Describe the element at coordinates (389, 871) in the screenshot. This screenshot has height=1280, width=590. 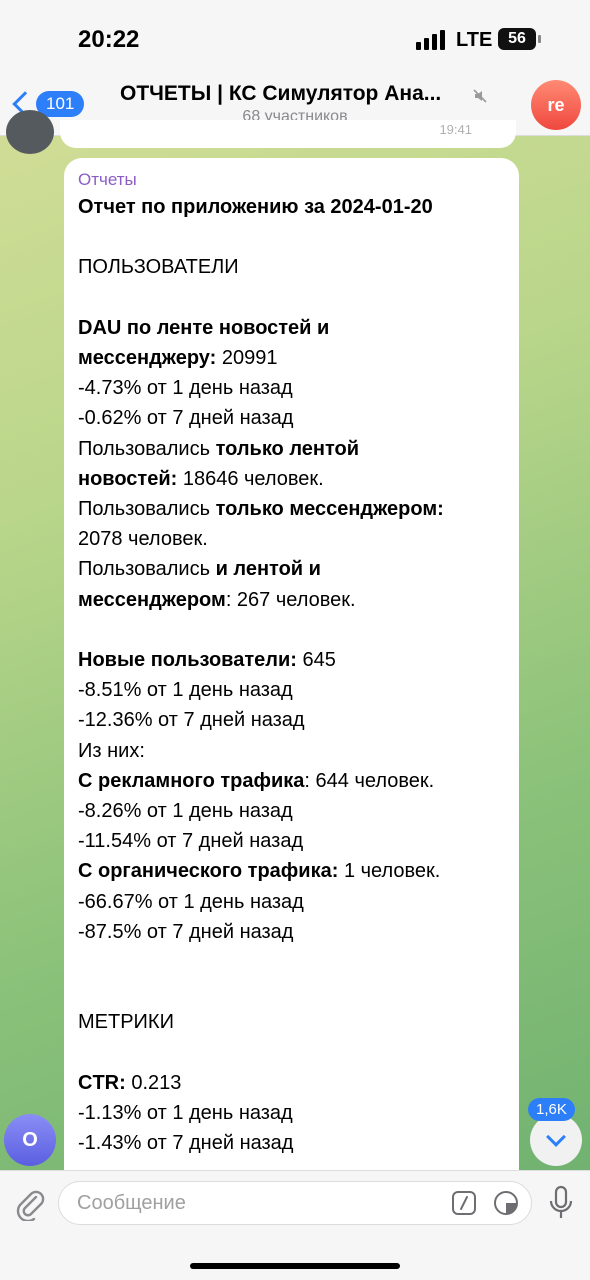
I see `organic-traffic-value: 1 человек.` at that location.